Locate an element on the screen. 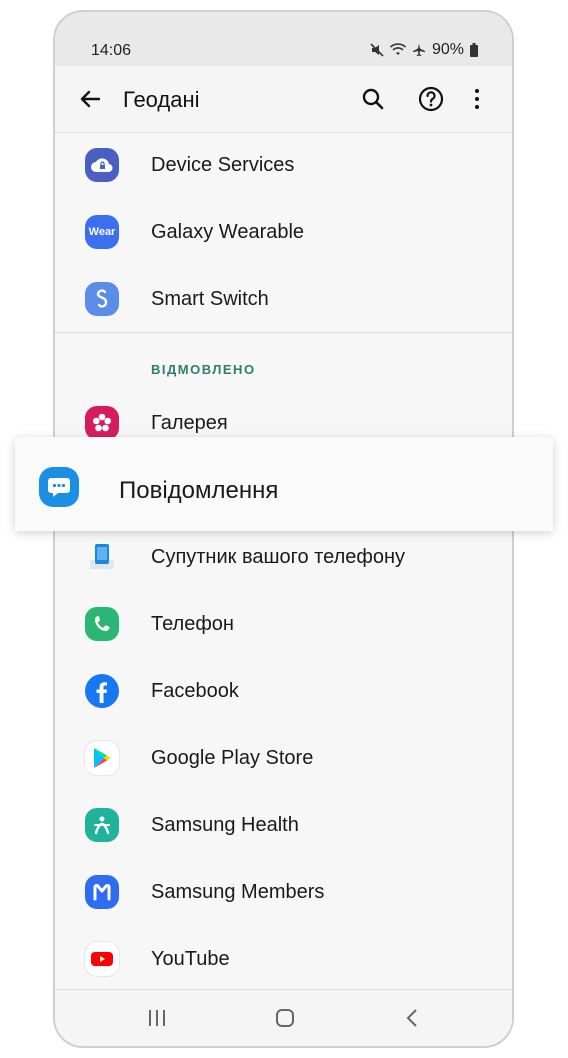 This screenshot has width=568, height=1058. samsung-members-icon is located at coordinates (102, 892).